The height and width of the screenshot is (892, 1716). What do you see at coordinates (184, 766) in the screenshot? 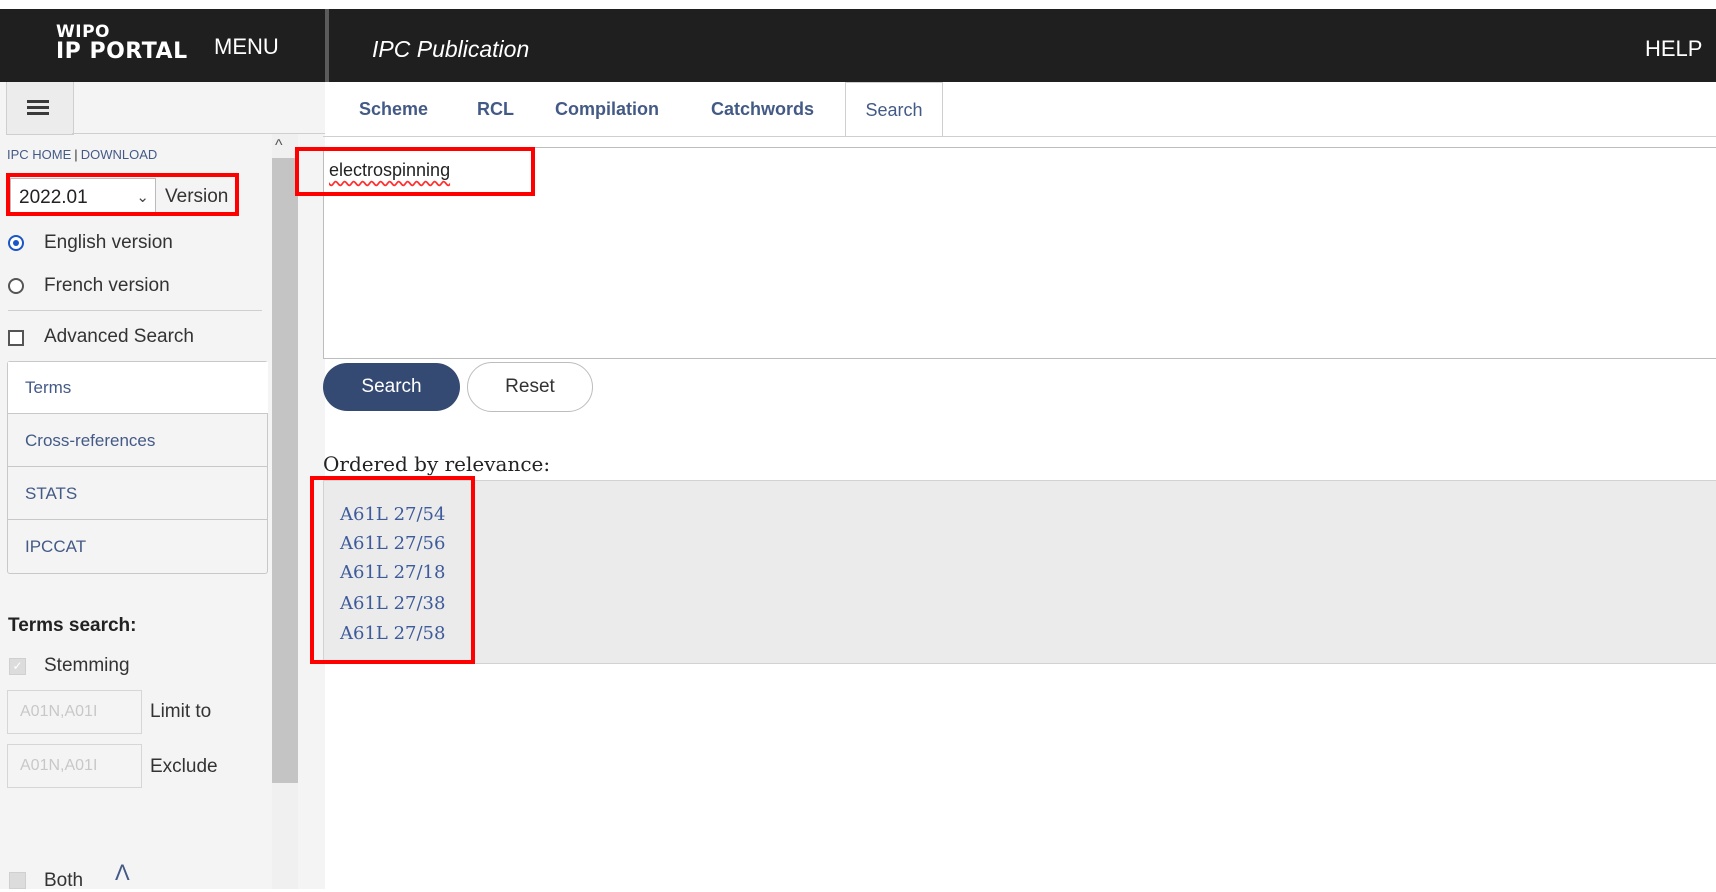
I see `exclude-label: Exclude` at bounding box center [184, 766].